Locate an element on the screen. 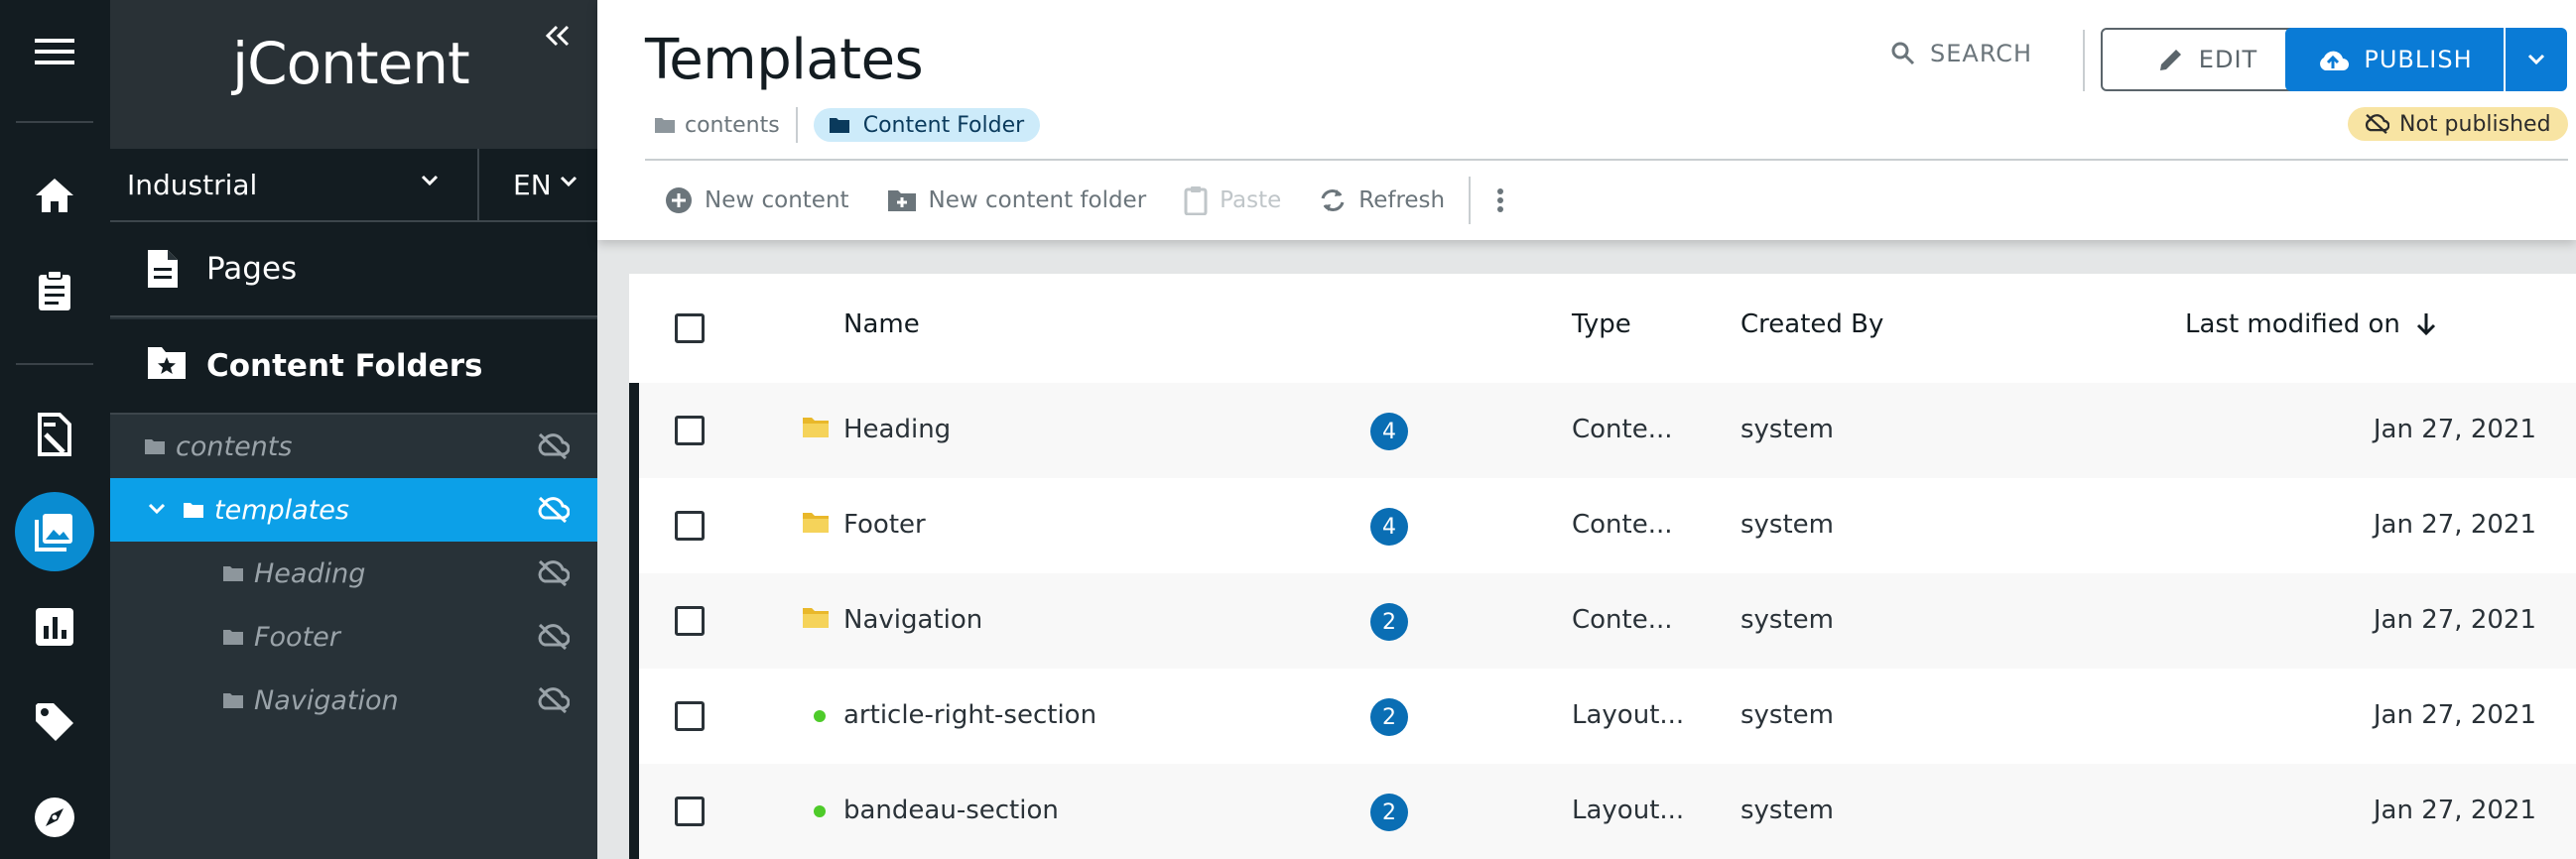 The image size is (2576, 859). media-icon is located at coordinates (55, 532).